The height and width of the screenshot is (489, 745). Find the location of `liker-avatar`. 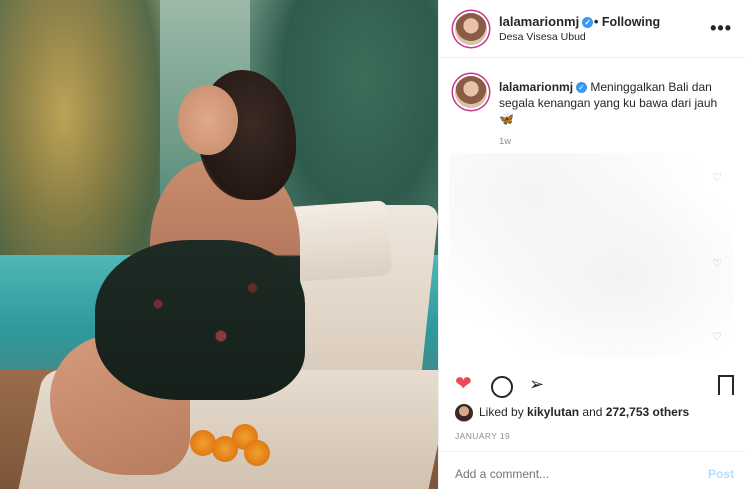

liker-avatar is located at coordinates (464, 413).